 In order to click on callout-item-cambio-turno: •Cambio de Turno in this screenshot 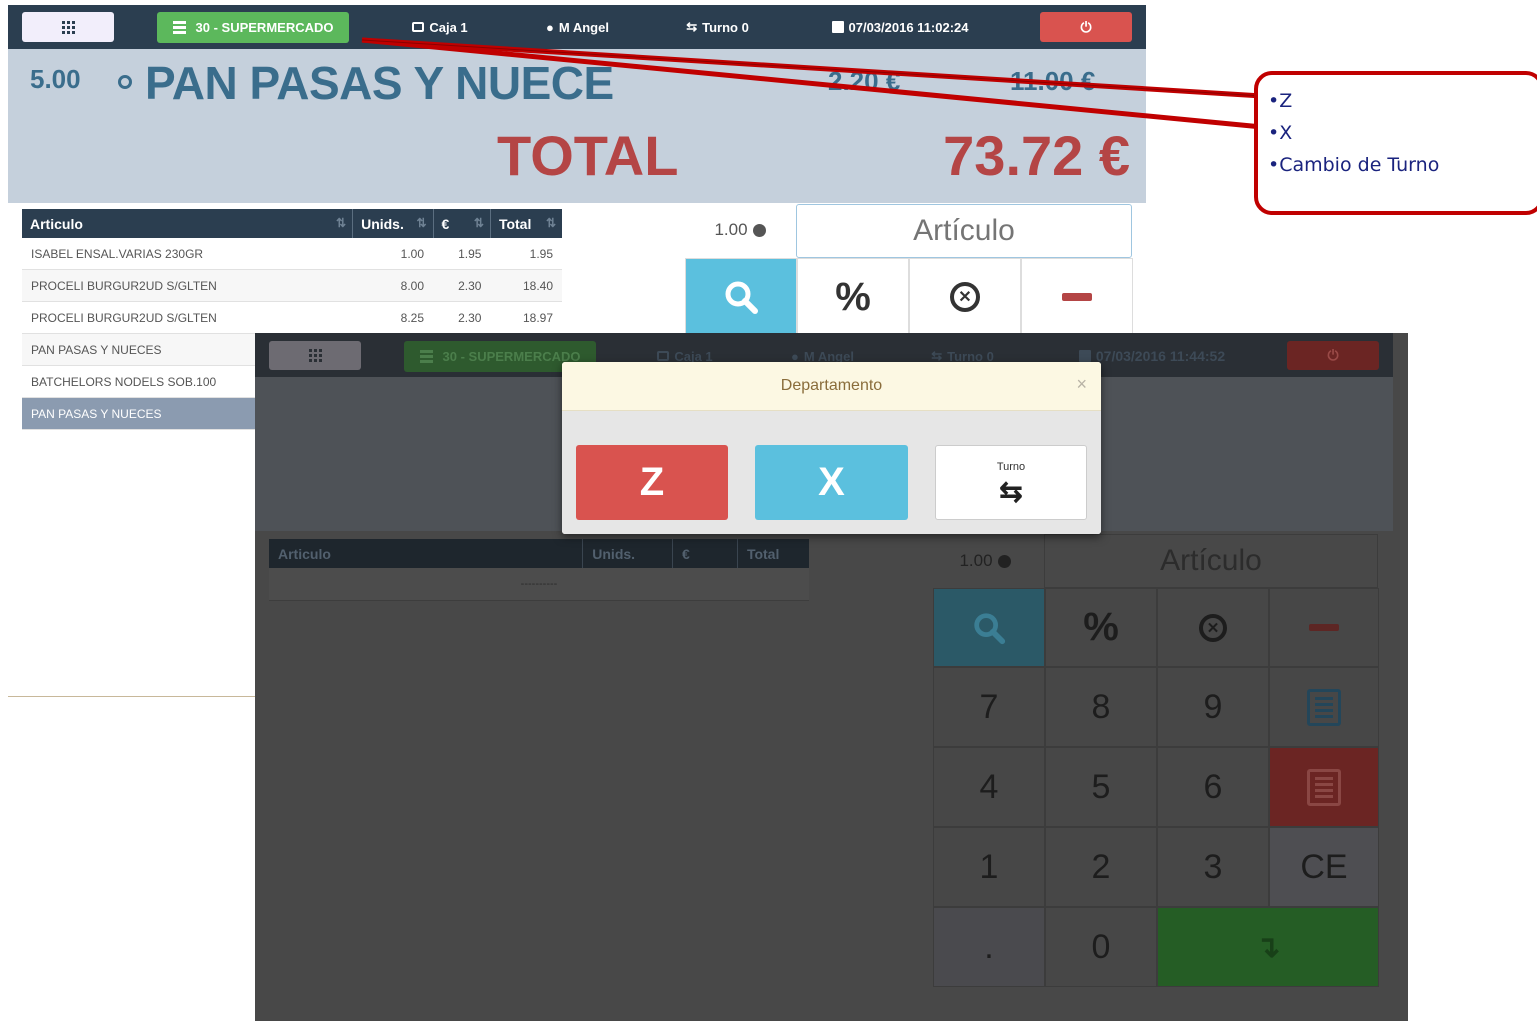, I will do `click(1354, 165)`.